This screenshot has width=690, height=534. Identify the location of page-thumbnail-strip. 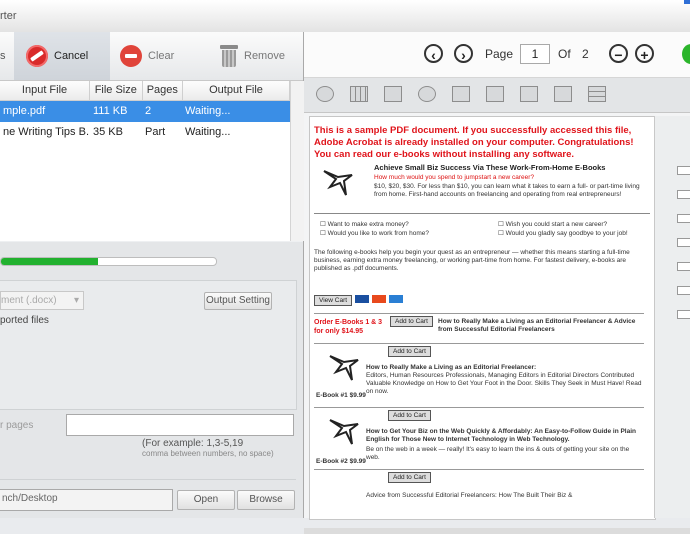
(672, 317).